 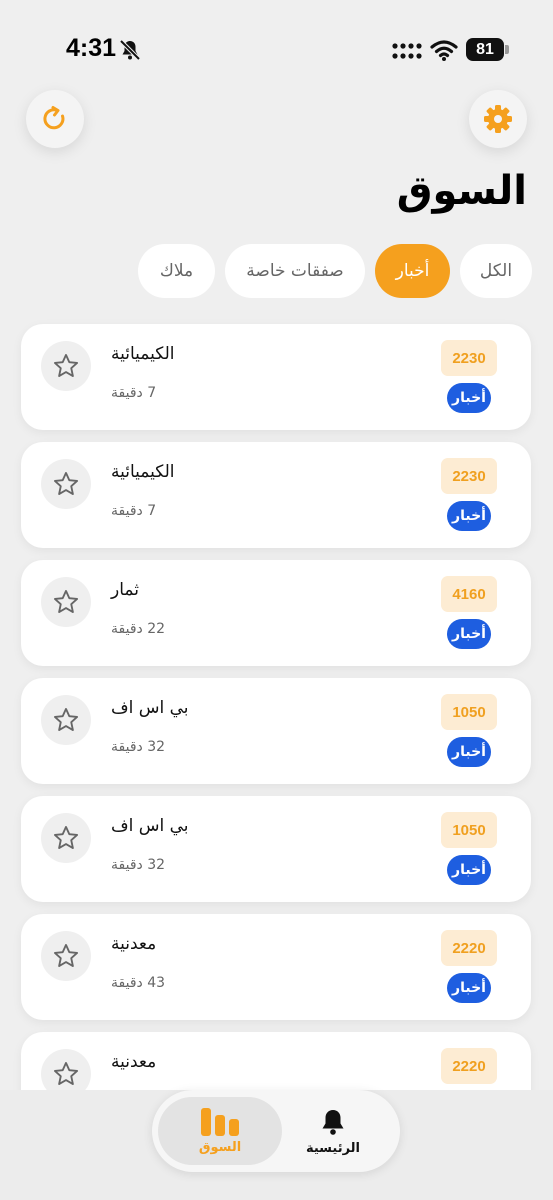 I want to click on nav-home: الرئيسية, so click(x=333, y=1131).